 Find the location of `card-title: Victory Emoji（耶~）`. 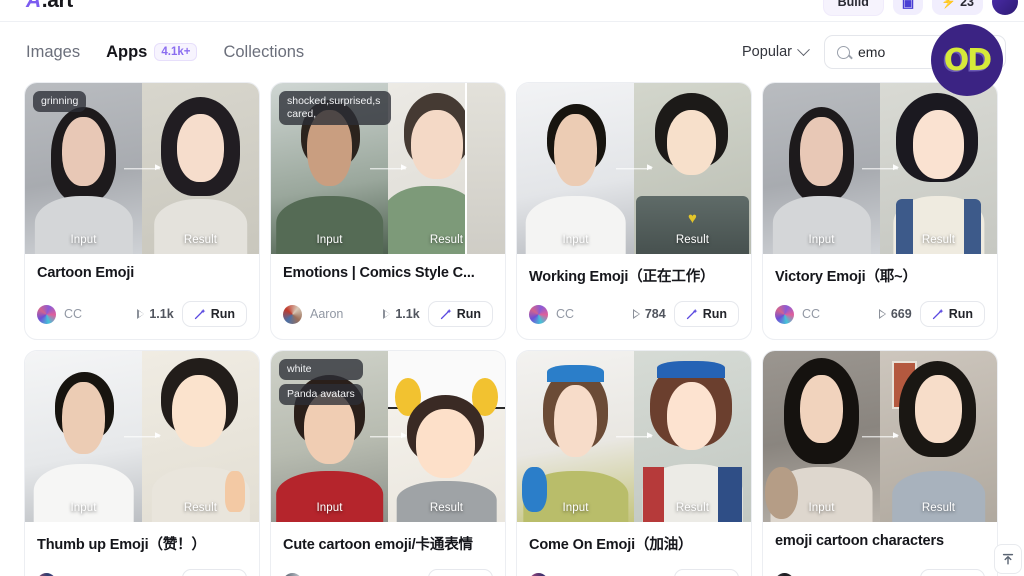

card-title: Victory Emoji（耶~） is located at coordinates (846, 277).